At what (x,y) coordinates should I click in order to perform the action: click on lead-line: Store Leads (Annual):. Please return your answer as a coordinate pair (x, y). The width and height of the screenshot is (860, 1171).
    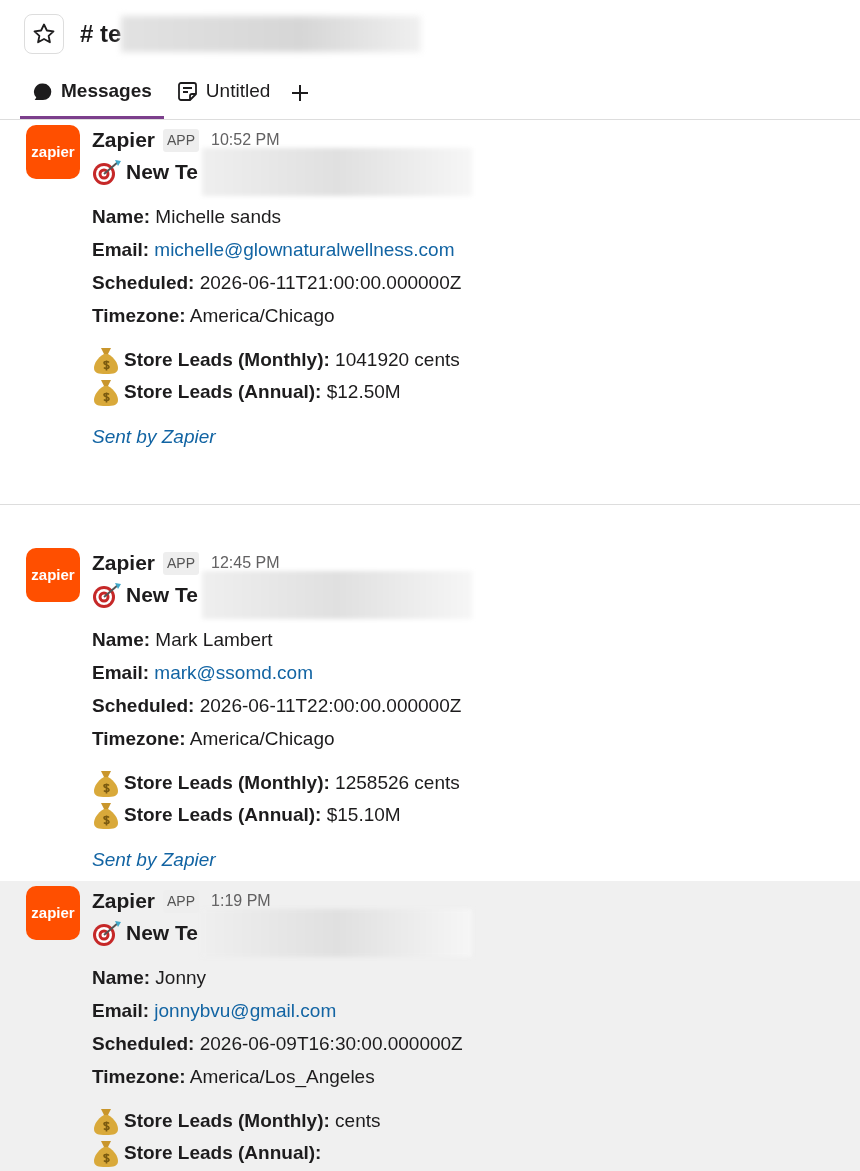
    Looking at the image, I should click on (223, 1153).